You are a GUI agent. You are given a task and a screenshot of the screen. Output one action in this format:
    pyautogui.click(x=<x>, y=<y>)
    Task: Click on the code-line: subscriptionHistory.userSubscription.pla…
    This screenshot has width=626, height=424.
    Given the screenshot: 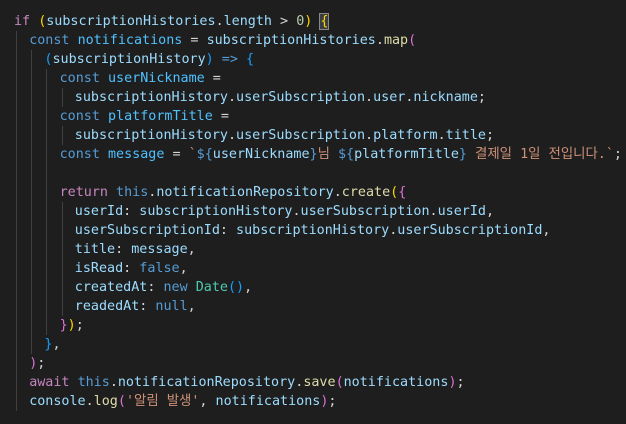 What is the action you would take?
    pyautogui.click(x=313, y=135)
    